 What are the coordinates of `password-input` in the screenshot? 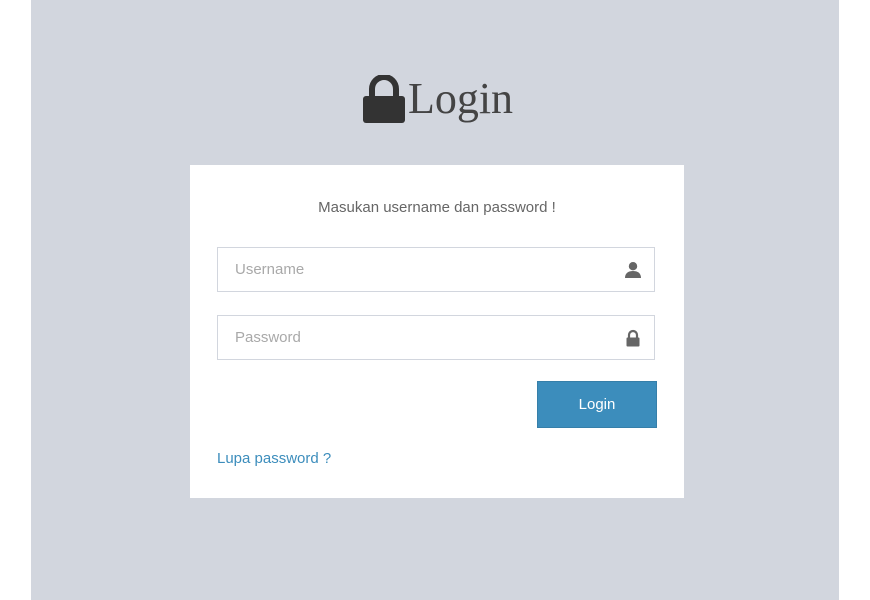 It's located at (436, 337).